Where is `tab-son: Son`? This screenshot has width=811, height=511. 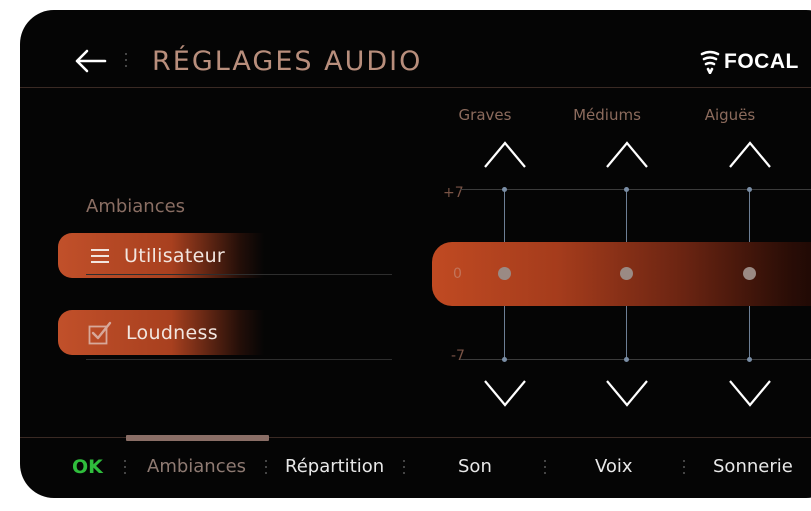 tab-son: Son is located at coordinates (475, 466).